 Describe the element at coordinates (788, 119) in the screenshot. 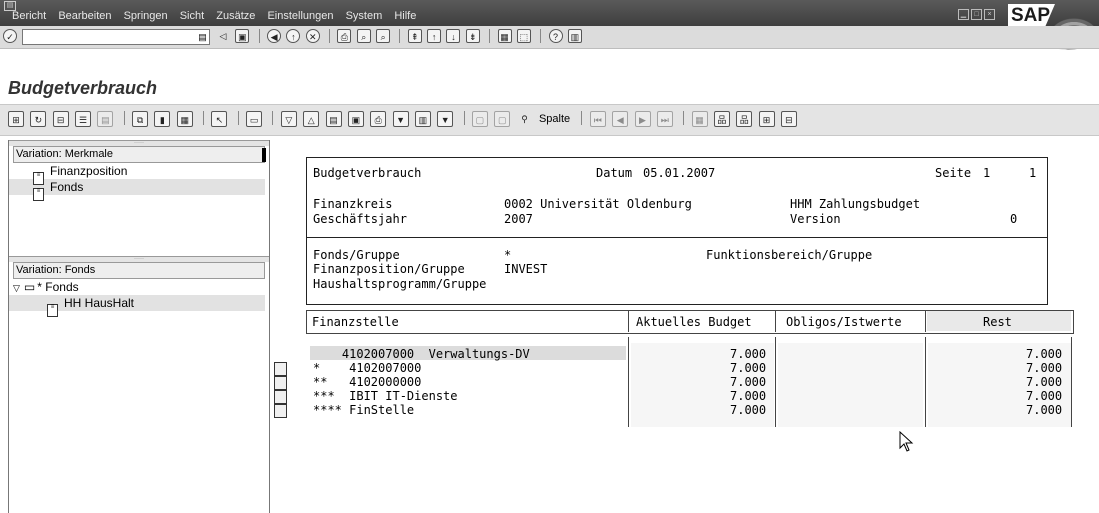

I see `level-down-icon: ⊟` at that location.